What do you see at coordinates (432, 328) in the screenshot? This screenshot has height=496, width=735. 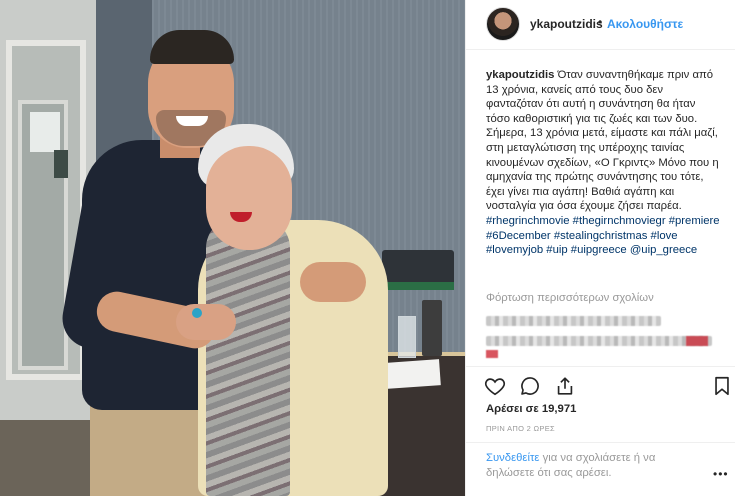 I see `photo-phone` at bounding box center [432, 328].